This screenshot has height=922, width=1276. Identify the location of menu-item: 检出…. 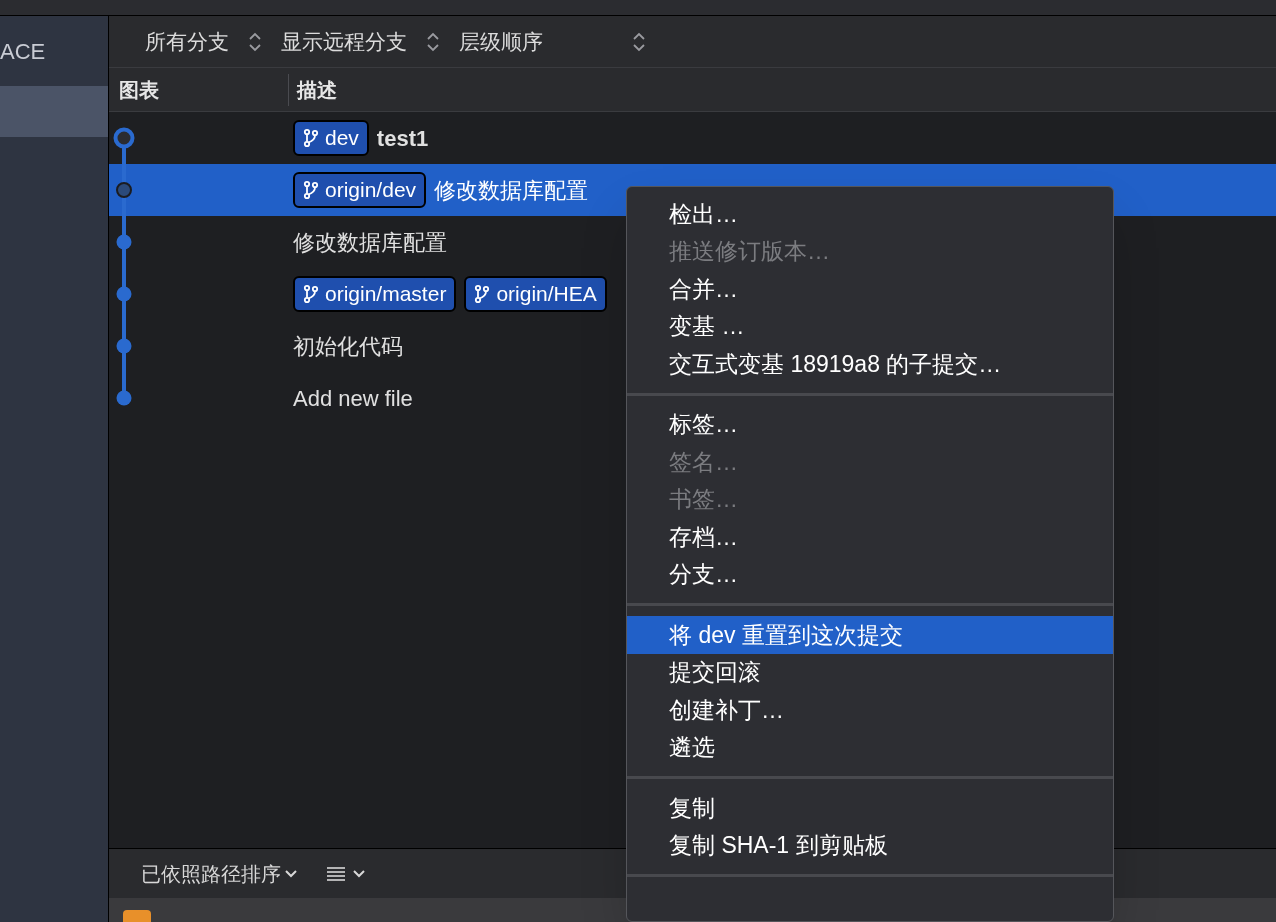
(870, 214).